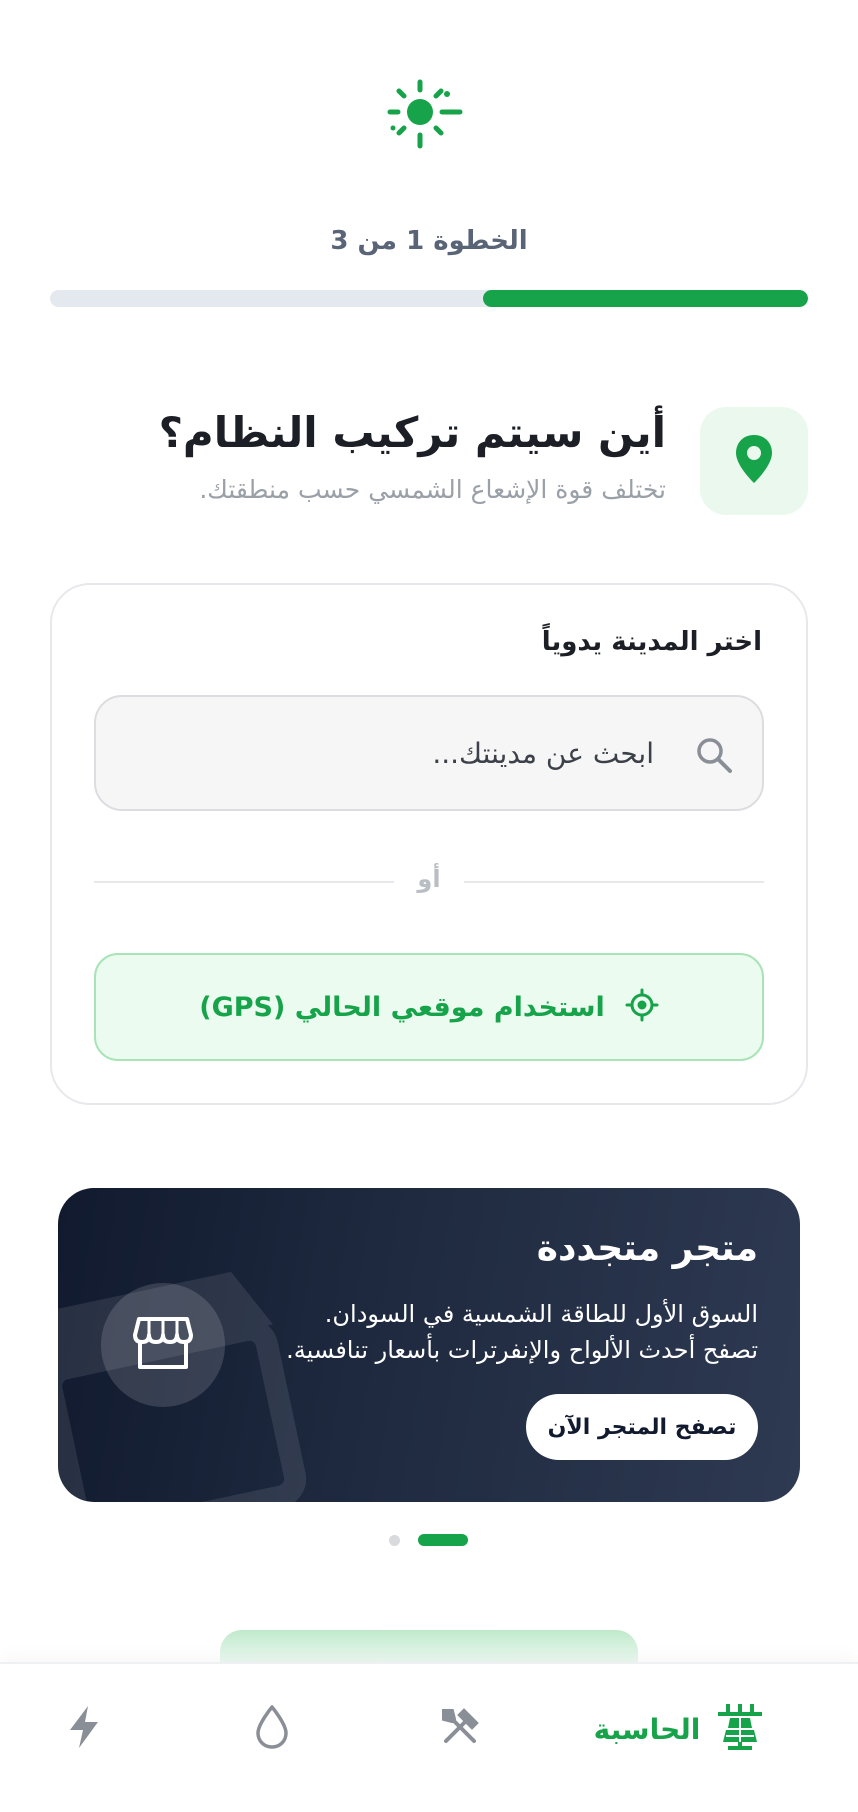 The width and height of the screenshot is (858, 1812). I want to click on or-separator: أو, so click(429, 879).